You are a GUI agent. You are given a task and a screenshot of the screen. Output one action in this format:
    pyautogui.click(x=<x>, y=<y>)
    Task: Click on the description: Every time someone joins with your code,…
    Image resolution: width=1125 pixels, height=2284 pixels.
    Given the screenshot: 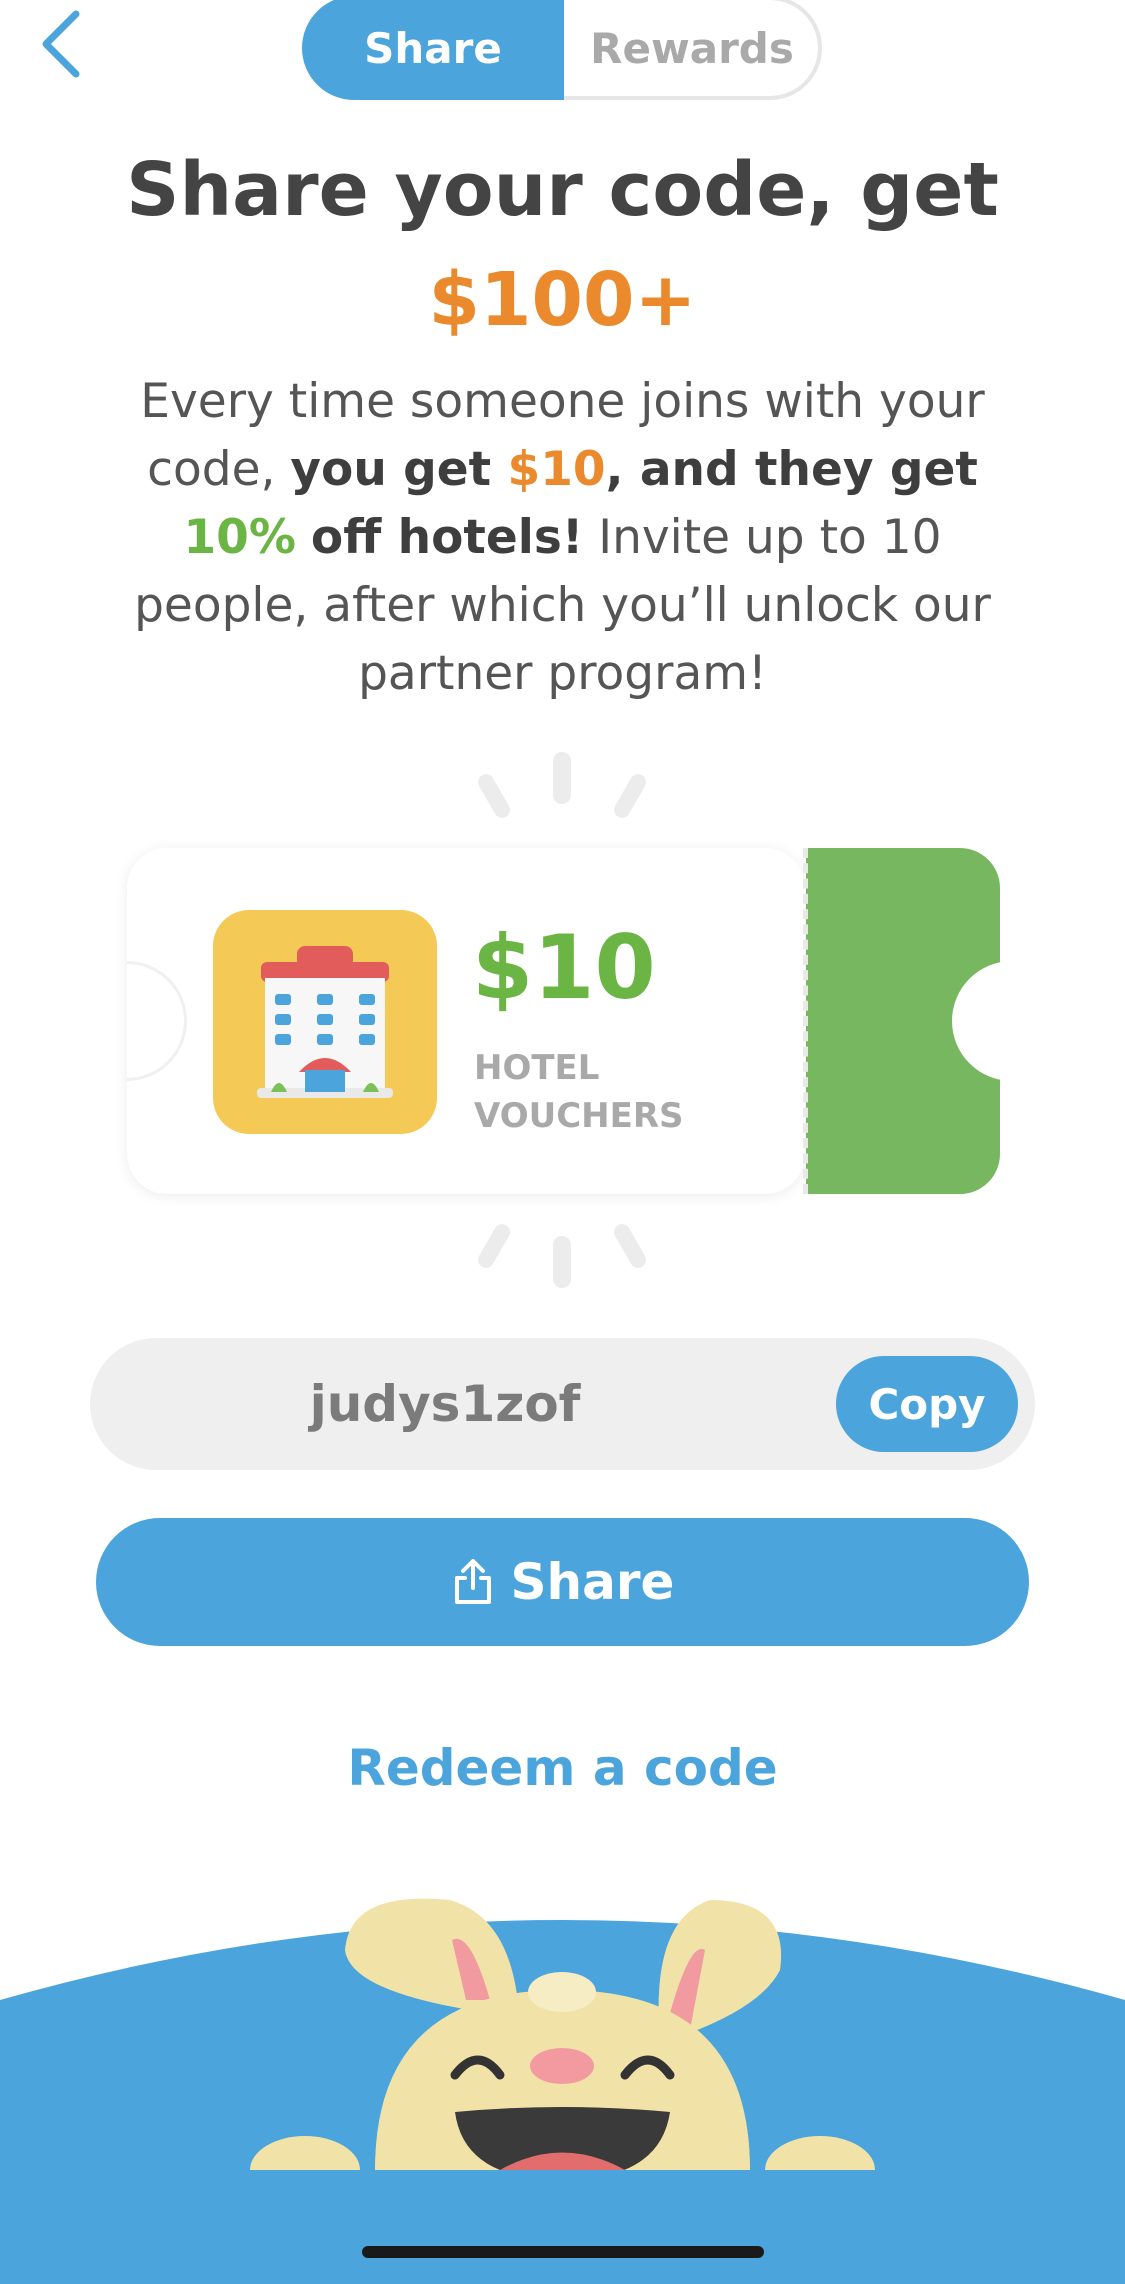 What is the action you would take?
    pyautogui.click(x=562, y=537)
    